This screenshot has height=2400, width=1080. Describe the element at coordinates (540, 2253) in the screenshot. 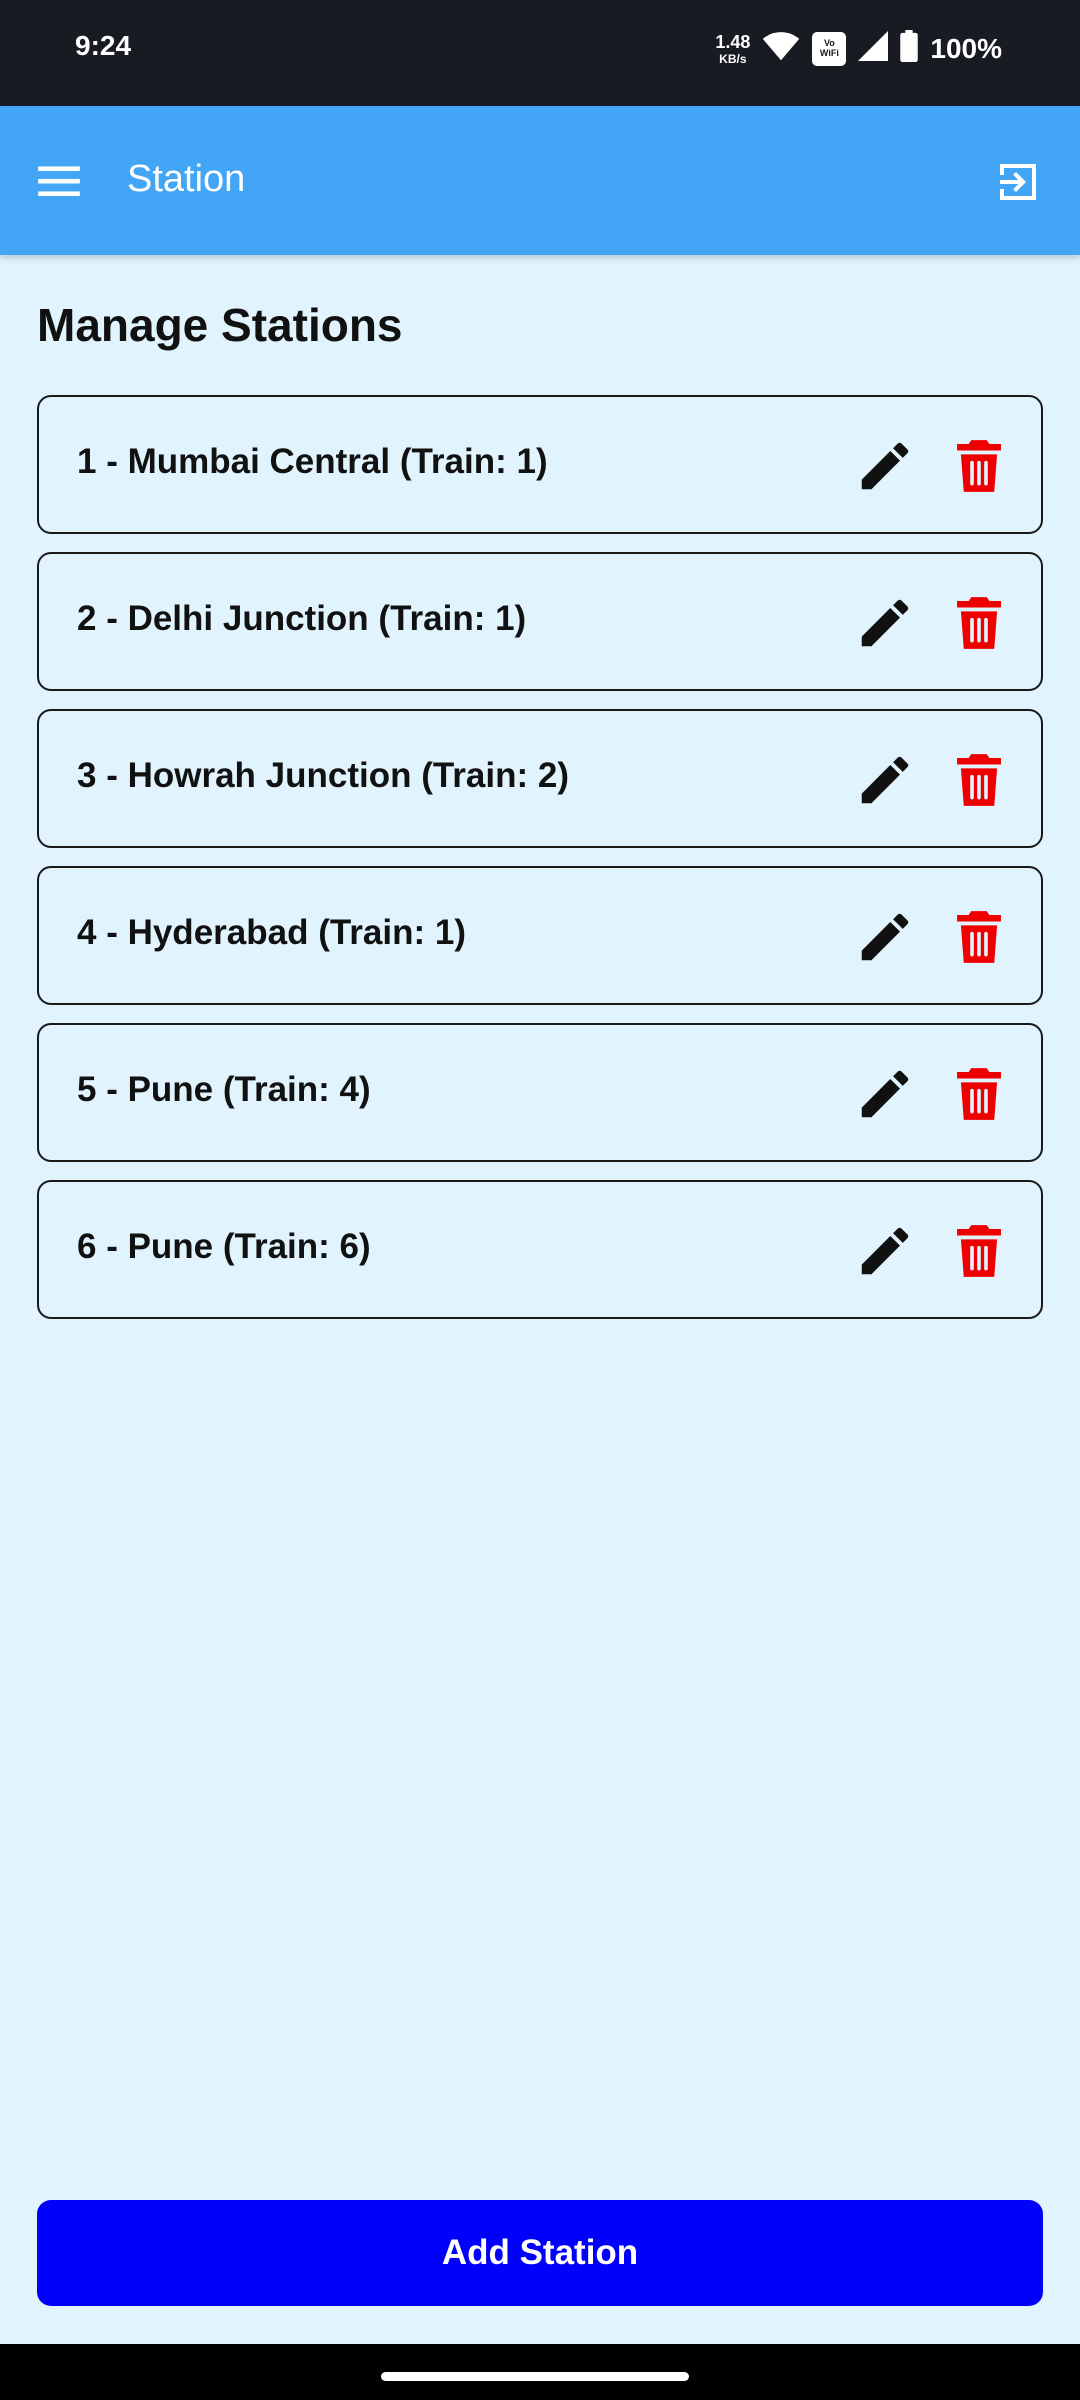

I see `add-station-button: Add Station` at that location.